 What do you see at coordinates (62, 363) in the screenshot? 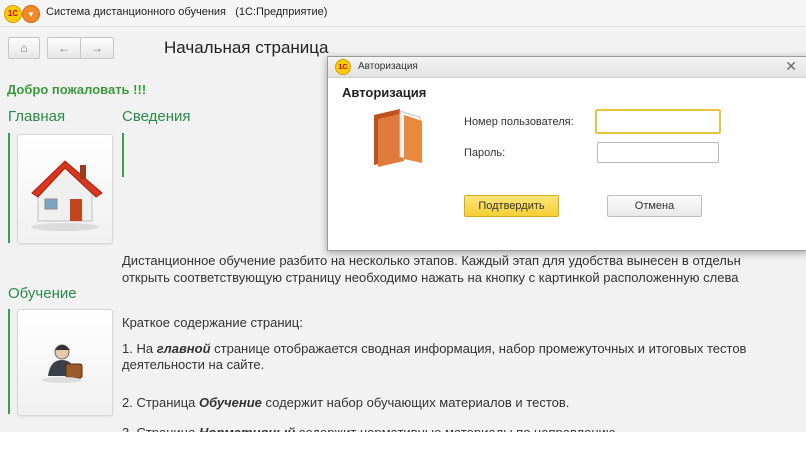
I see `student-icon` at bounding box center [62, 363].